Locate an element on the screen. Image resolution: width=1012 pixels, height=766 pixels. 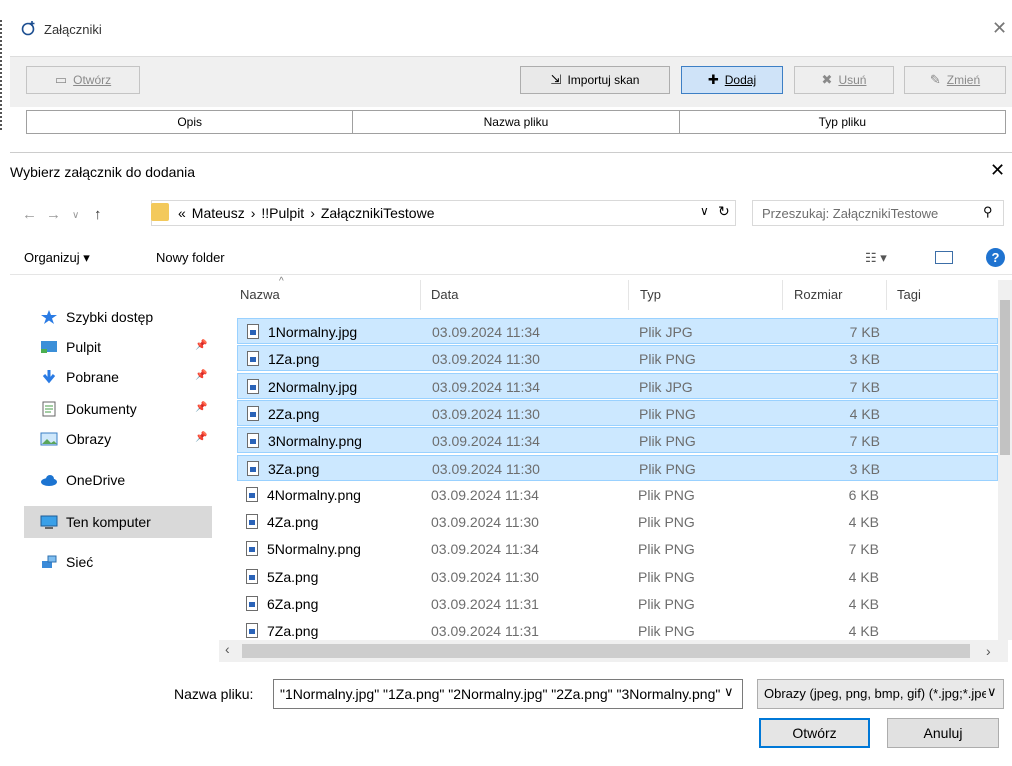
open-button: Otwórz is located at coordinates (814, 733).